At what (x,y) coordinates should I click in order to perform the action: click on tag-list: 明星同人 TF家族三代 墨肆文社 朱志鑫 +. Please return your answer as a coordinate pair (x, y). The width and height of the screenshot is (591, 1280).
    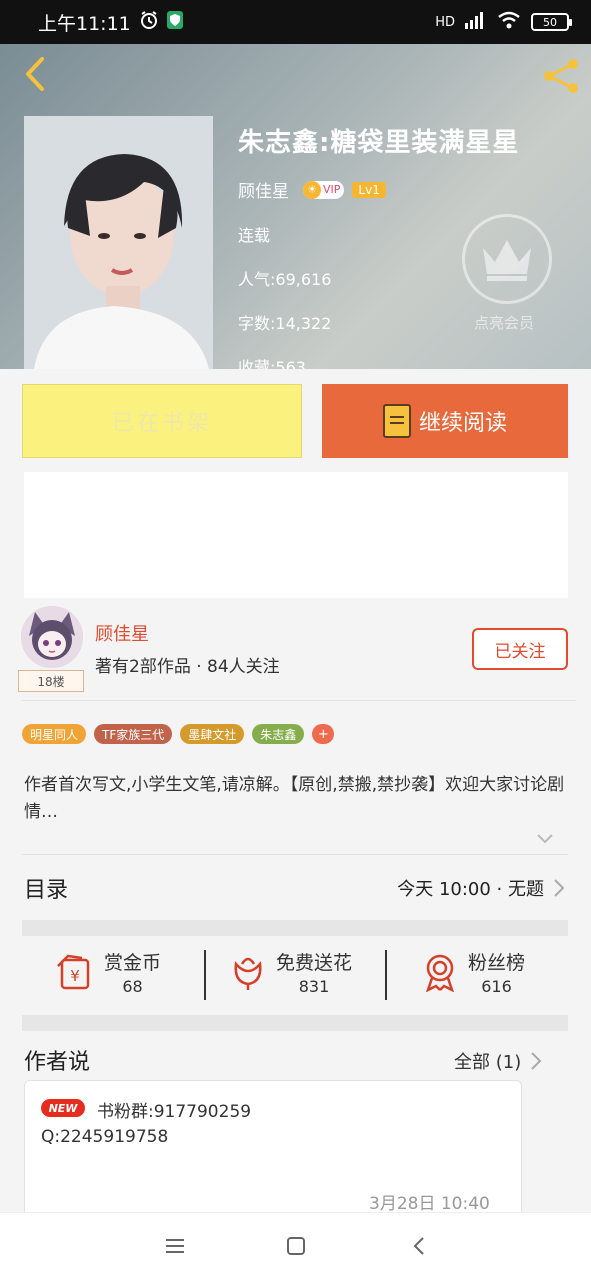
    Looking at the image, I should click on (178, 734).